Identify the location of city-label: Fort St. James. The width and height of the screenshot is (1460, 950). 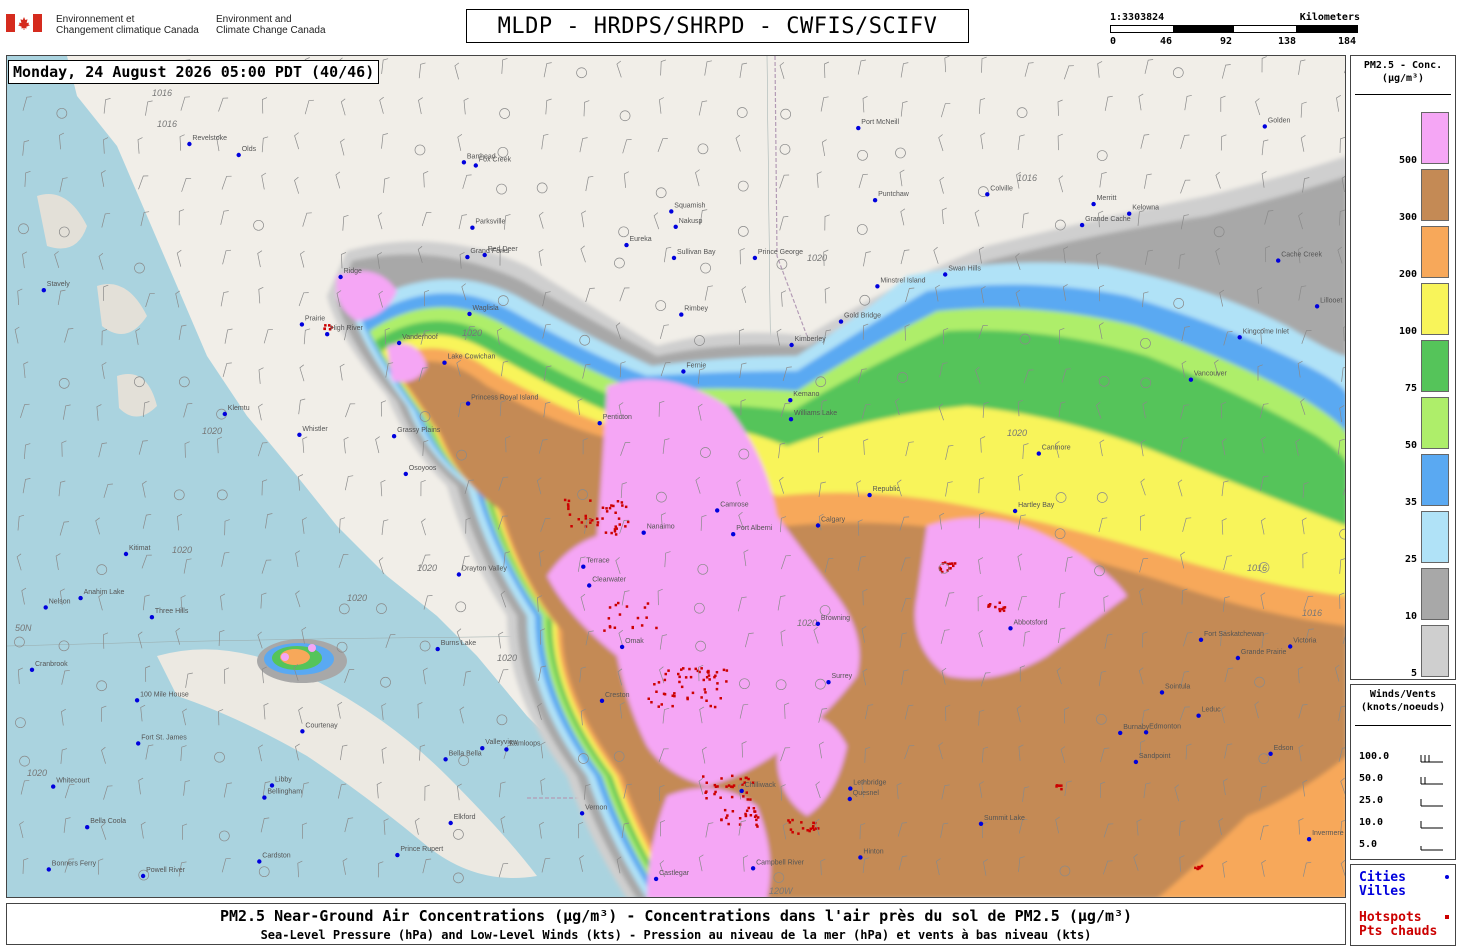
(164, 737).